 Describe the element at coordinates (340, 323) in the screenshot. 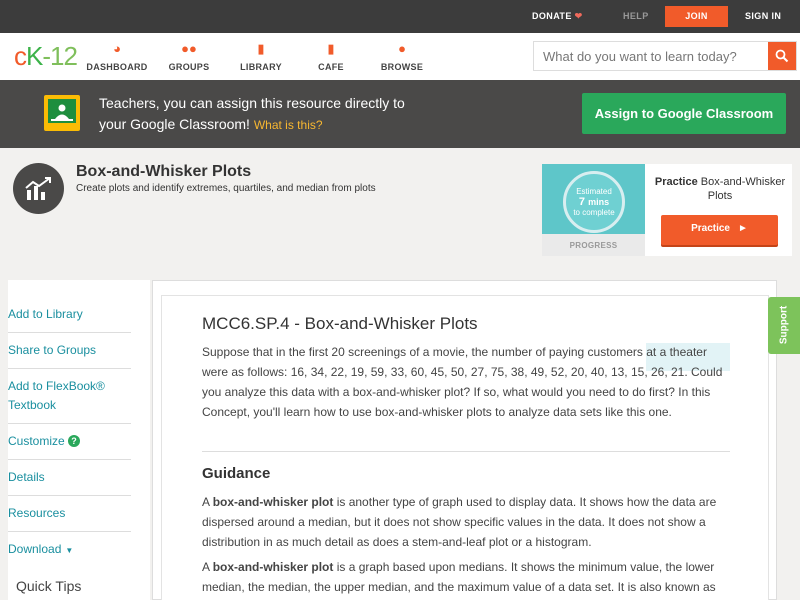

I see `lesson-title: MCC6.SP.4 - Box-and-Whisker Plots` at that location.